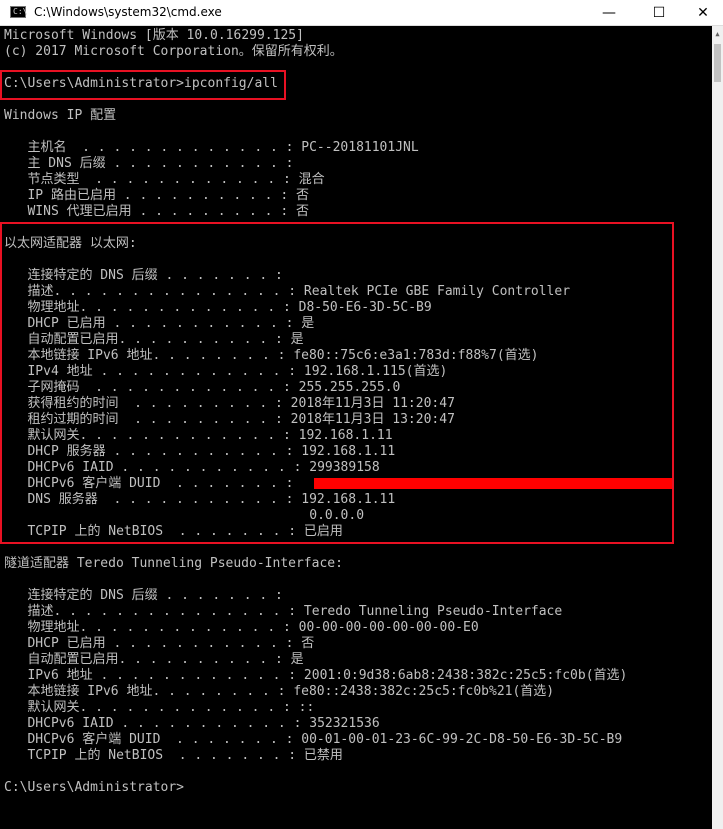 This screenshot has width=723, height=829. Describe the element at coordinates (717, 34) in the screenshot. I see `scroll-up-arrow-icon: ▲` at that location.